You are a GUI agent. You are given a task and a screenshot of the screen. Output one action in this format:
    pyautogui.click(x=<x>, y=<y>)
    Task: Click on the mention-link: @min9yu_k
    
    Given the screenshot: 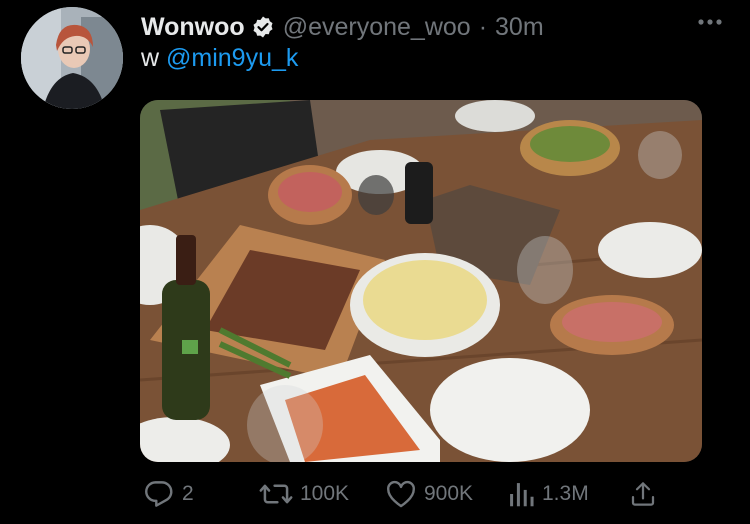 What is the action you would take?
    pyautogui.click(x=232, y=58)
    